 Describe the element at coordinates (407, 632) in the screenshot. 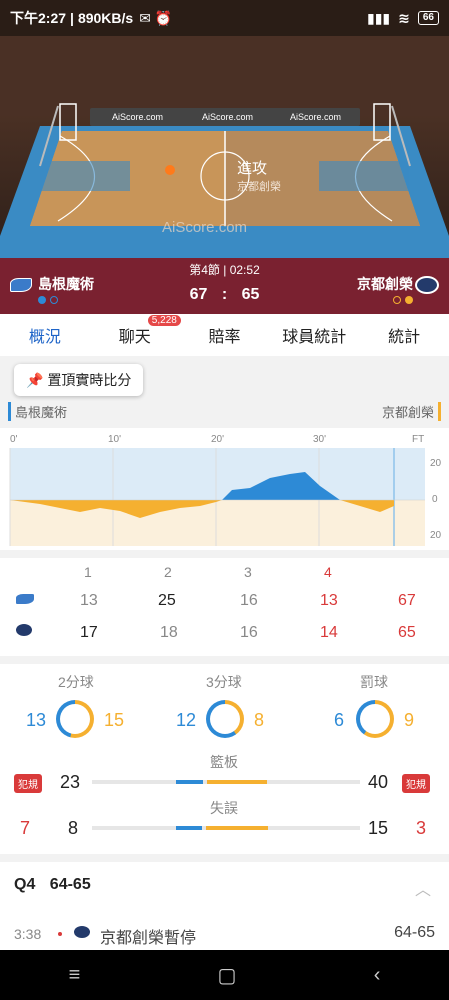

I see `away-total: 65` at that location.